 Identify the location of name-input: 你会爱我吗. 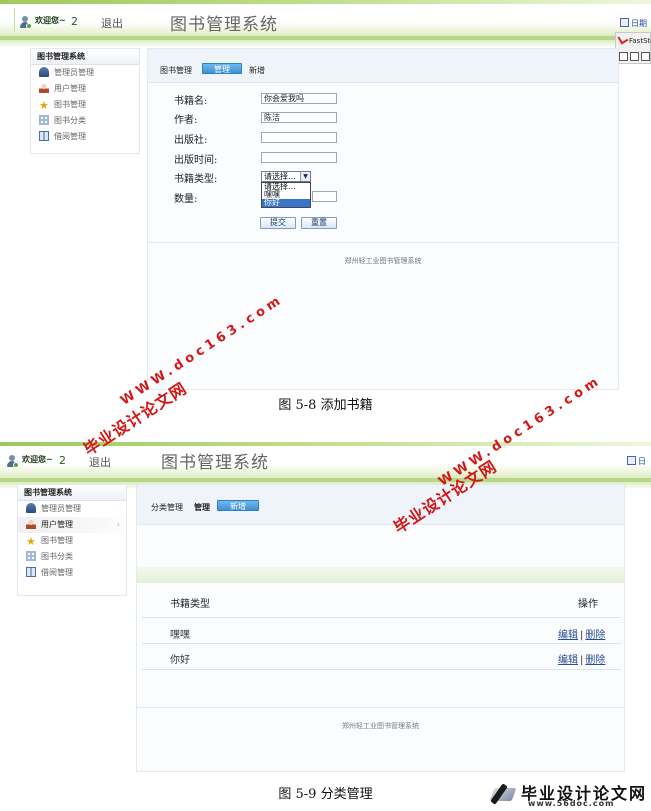
(299, 98).